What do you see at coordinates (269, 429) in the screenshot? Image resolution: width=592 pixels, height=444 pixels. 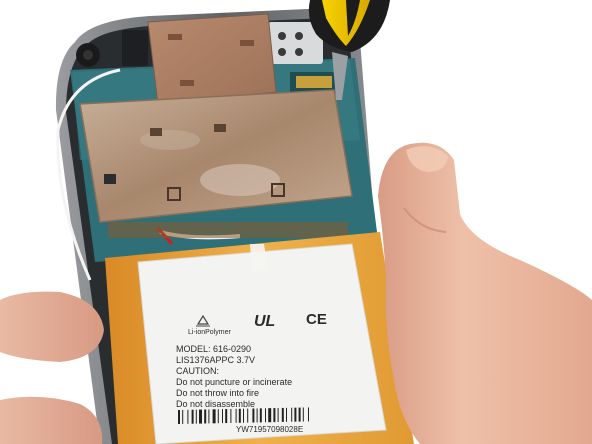 I see `serial-text: YW71957098028E` at bounding box center [269, 429].